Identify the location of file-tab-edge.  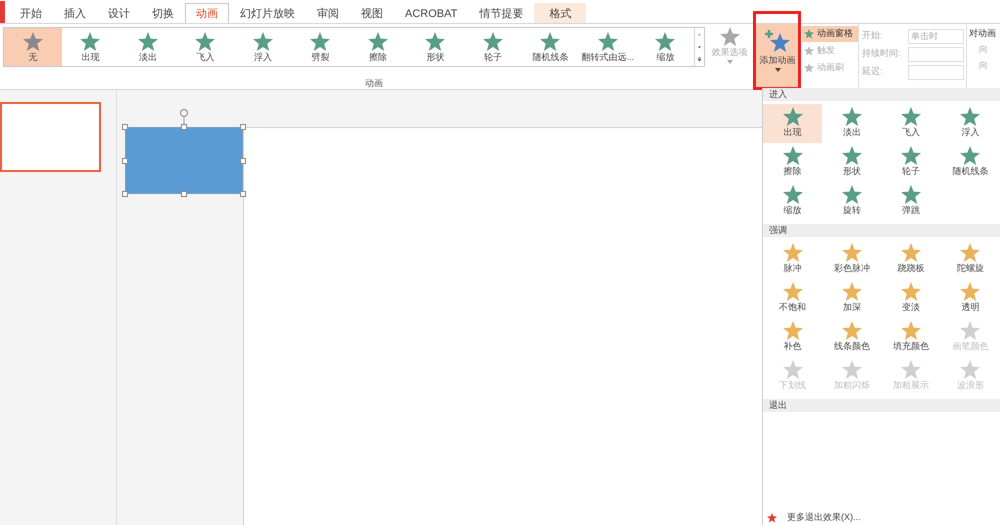
(2, 12).